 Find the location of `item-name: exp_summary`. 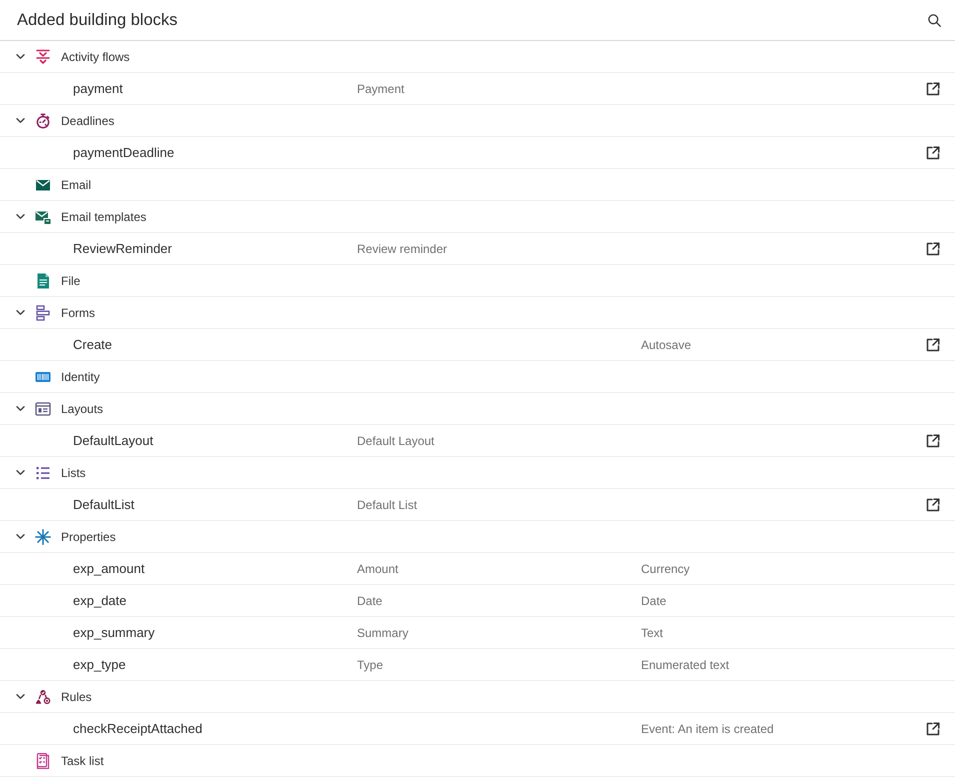

item-name: exp_summary is located at coordinates (114, 632).